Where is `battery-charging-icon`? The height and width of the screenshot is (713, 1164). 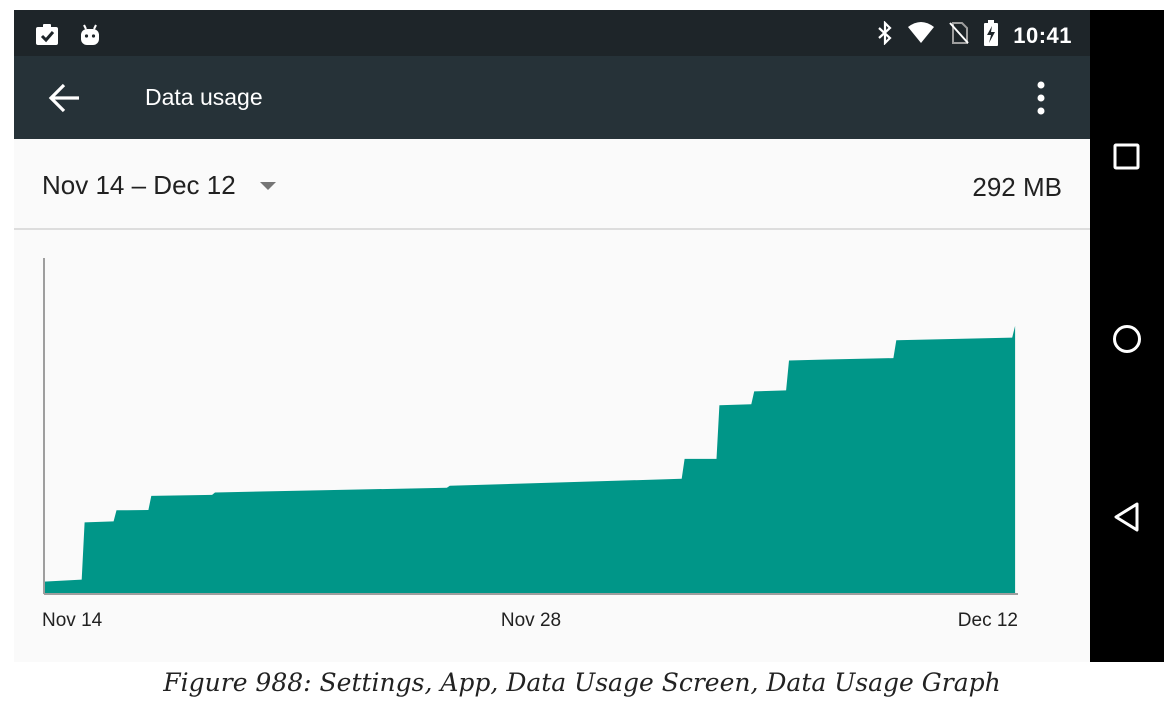
battery-charging-icon is located at coordinates (991, 35).